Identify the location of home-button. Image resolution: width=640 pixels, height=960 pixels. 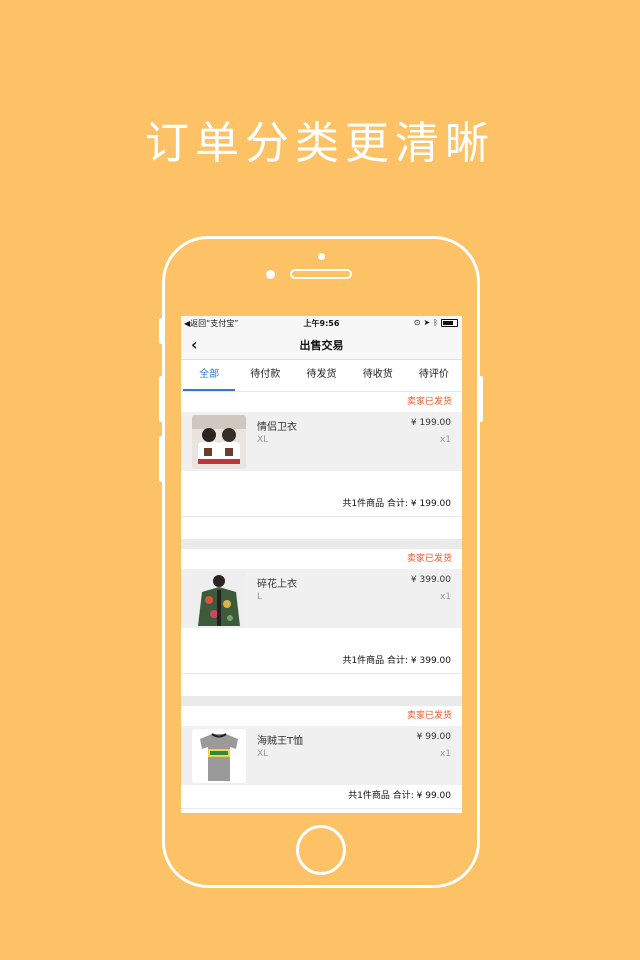
(321, 850).